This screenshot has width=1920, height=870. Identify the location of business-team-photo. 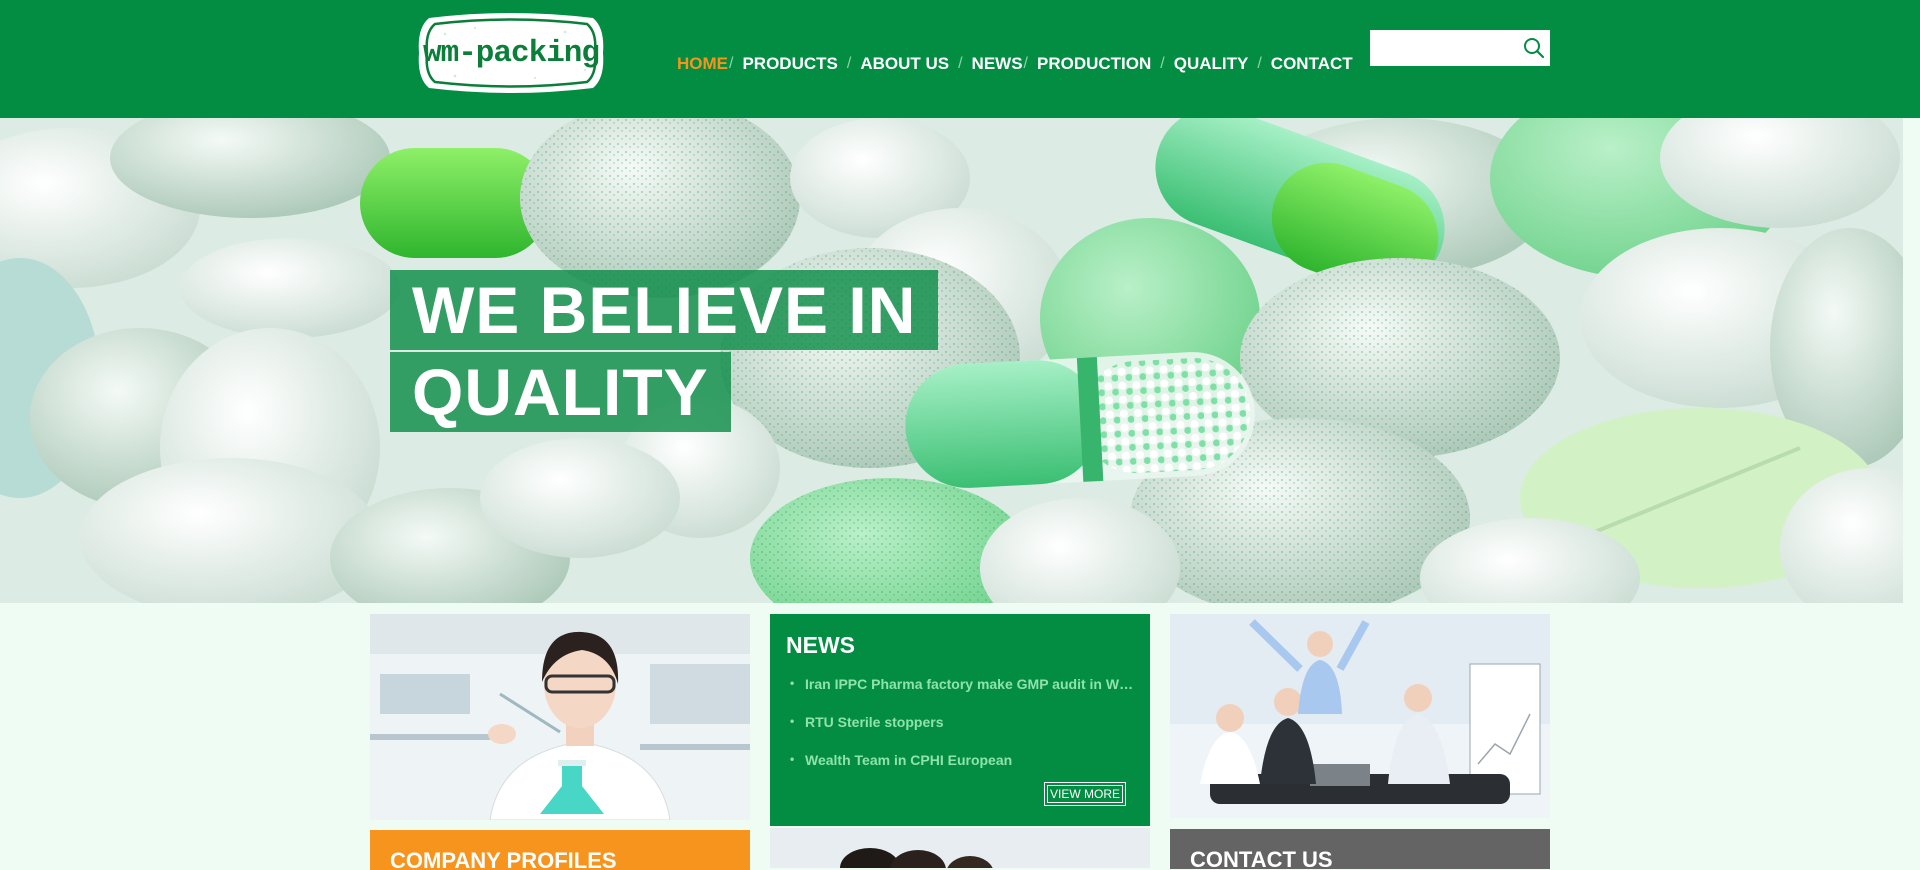
(1360, 716).